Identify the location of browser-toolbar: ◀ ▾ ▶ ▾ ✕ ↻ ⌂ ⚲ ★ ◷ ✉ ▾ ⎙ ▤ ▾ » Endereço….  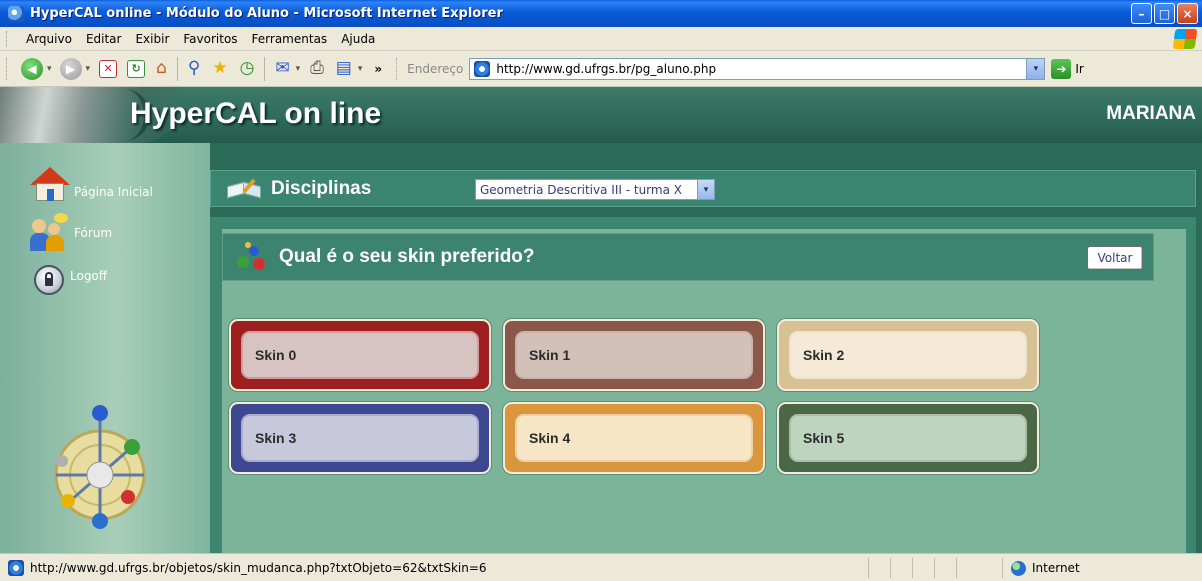
(601, 69).